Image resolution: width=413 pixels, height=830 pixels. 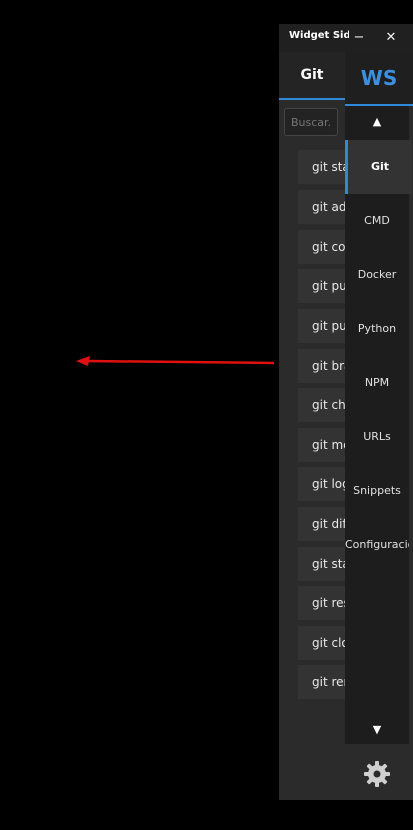 What do you see at coordinates (321, 445) in the screenshot?
I see `command-item: git merge` at bounding box center [321, 445].